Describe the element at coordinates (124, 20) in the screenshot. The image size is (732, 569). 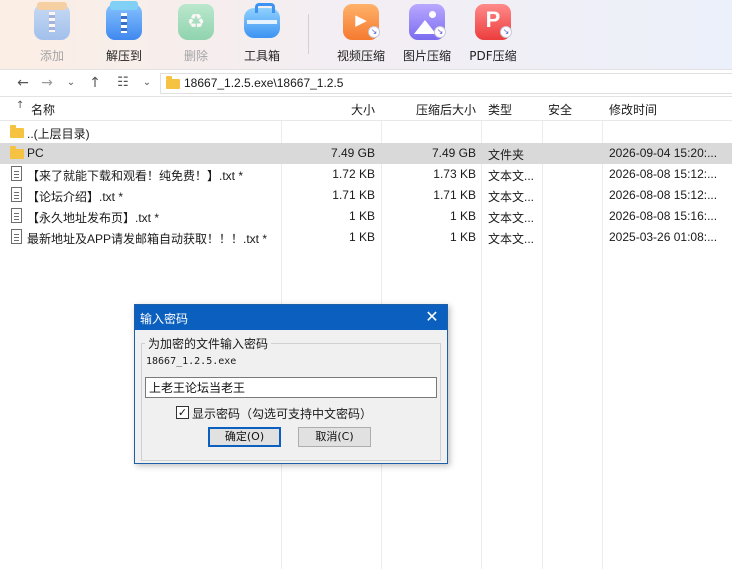
I see `extract-icon` at that location.